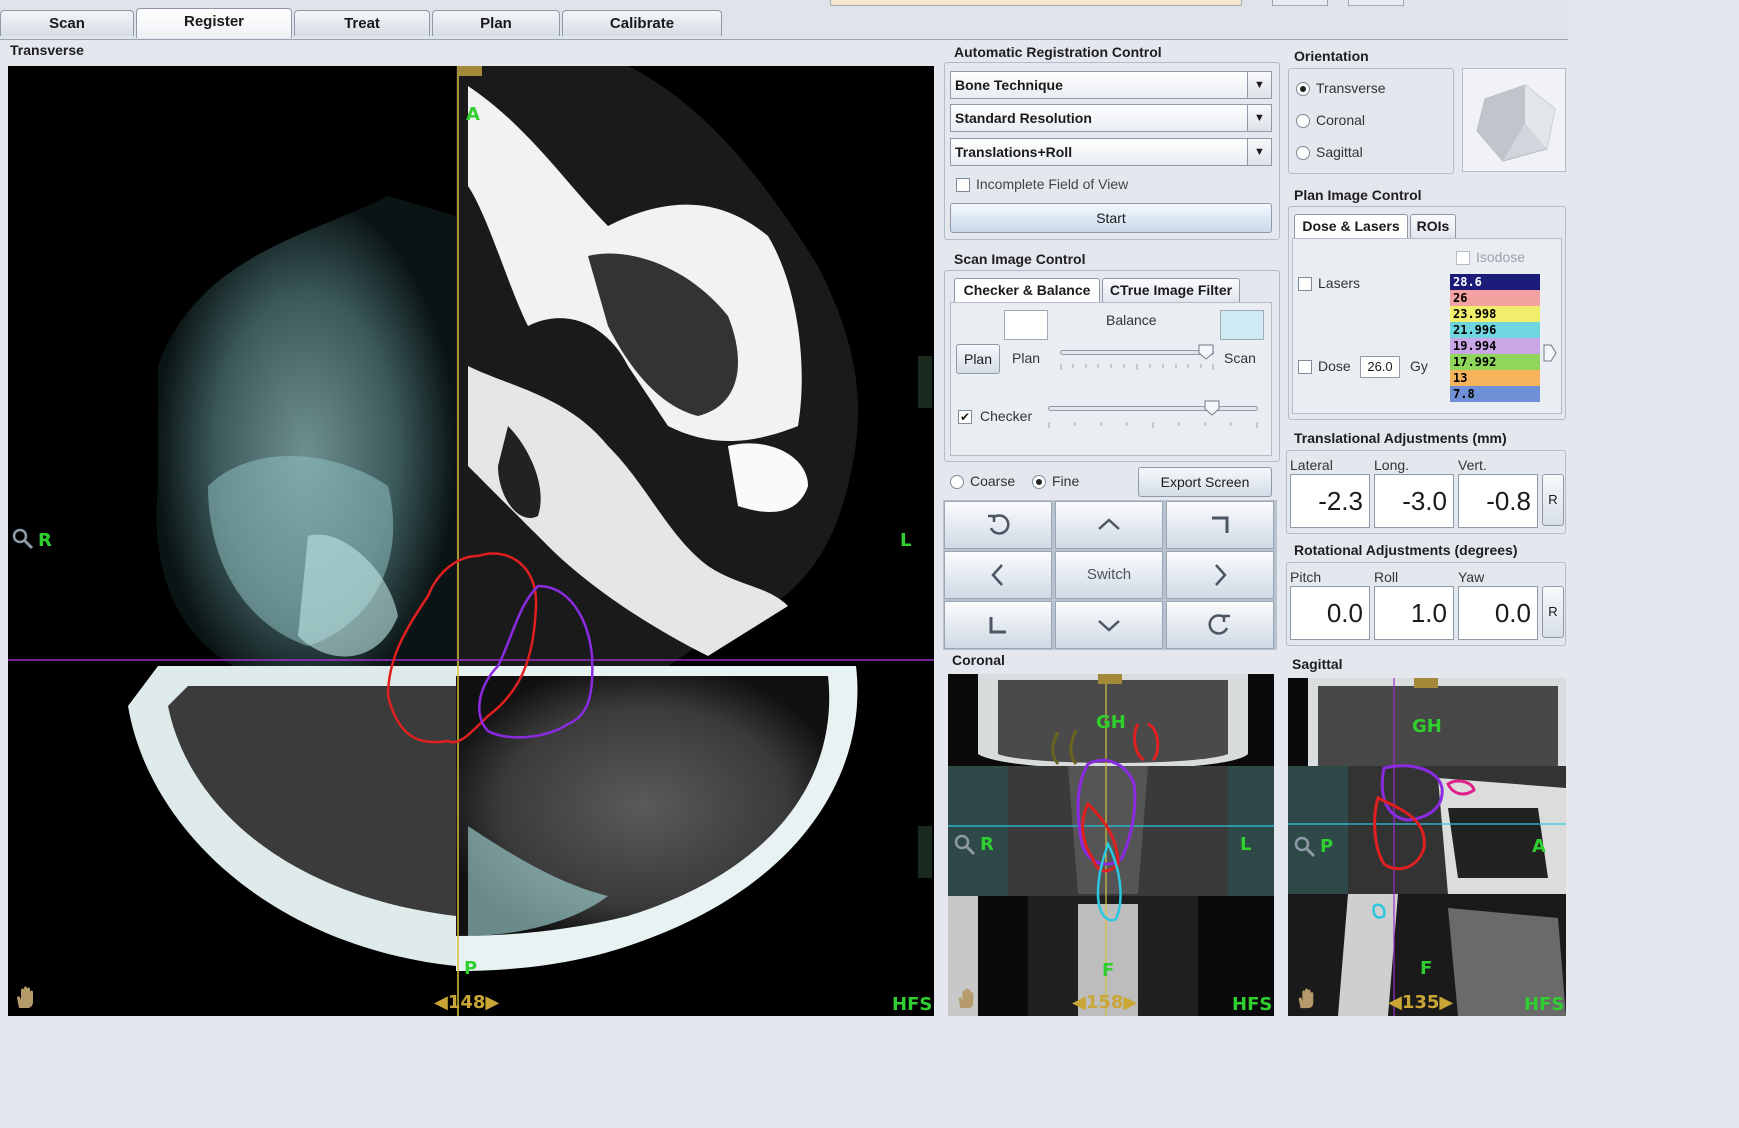 This screenshot has width=1739, height=1128. Describe the element at coordinates (471, 968) in the screenshot. I see `transverse-label-posterior: P` at that location.